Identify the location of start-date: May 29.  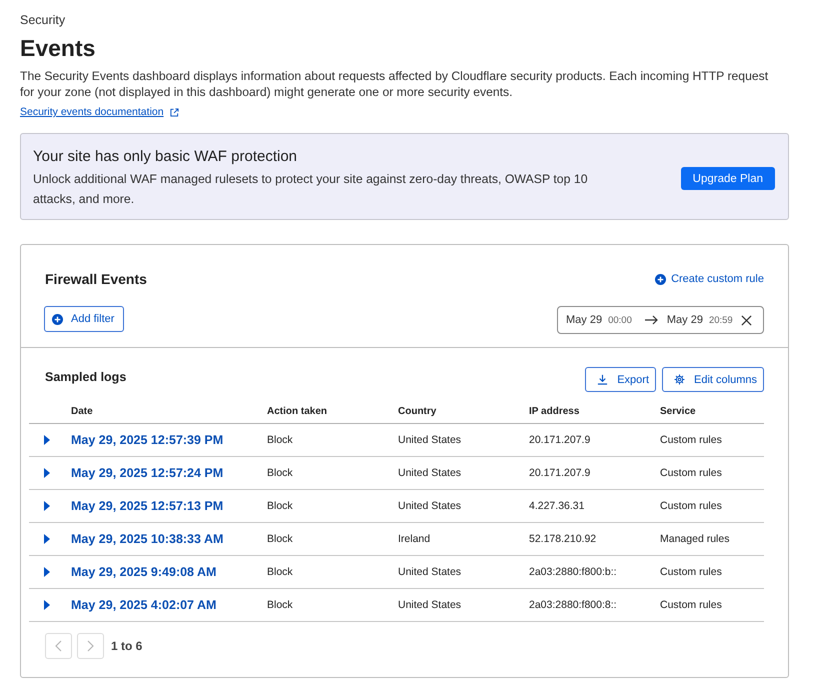
(584, 320).